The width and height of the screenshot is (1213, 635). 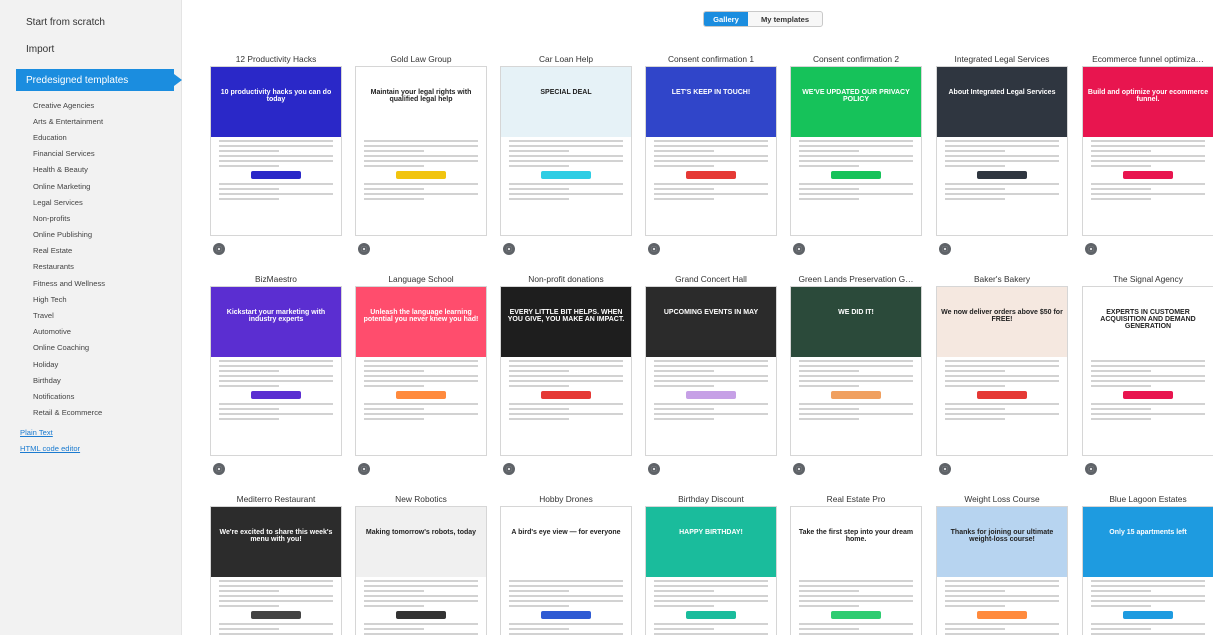 I want to click on start-from-scratch-item: Start from scratch, so click(x=90, y=22).